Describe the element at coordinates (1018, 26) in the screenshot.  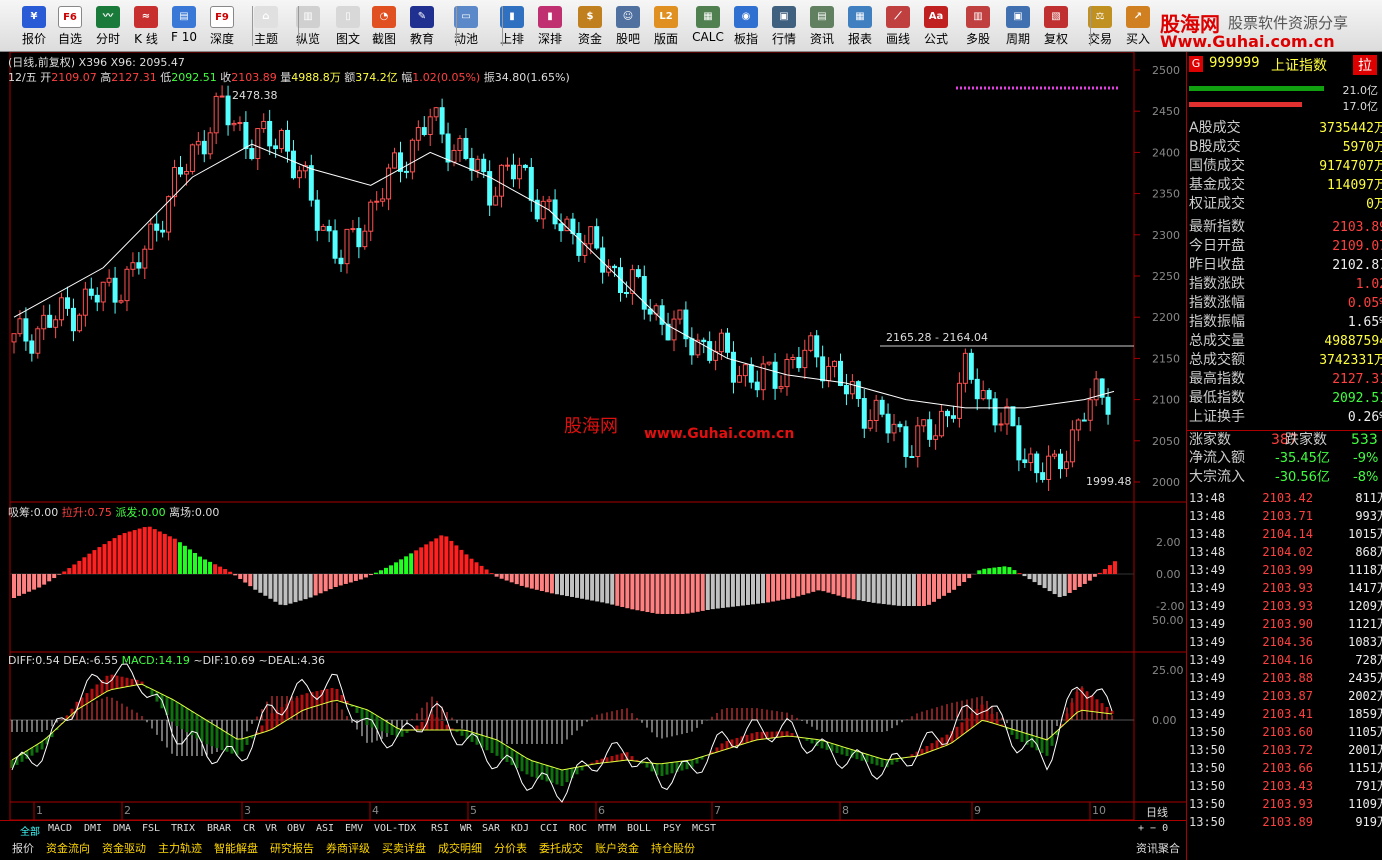
I see `toolbar-period-button: ▣ 周期` at that location.